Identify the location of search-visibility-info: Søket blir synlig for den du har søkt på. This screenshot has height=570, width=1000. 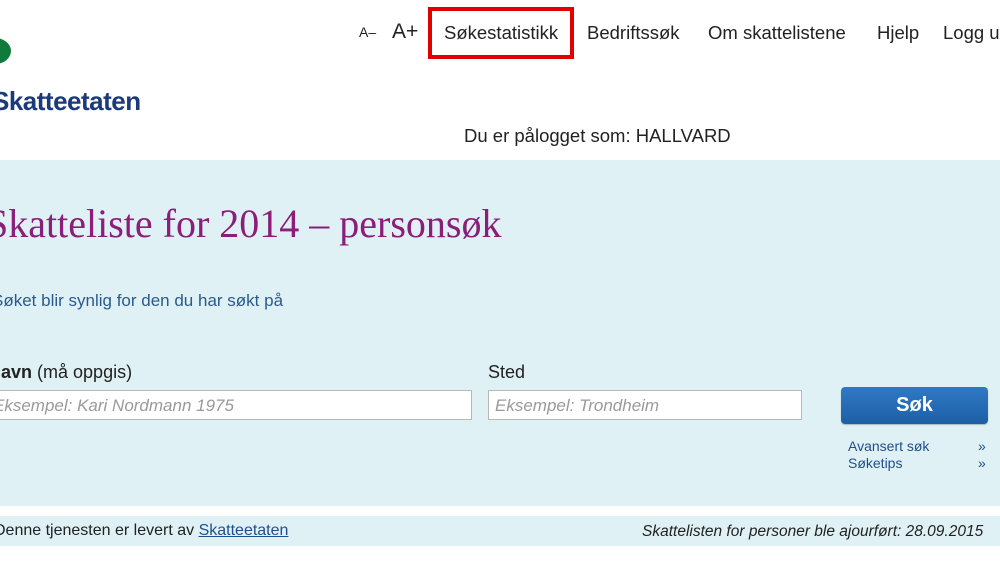
(142, 300).